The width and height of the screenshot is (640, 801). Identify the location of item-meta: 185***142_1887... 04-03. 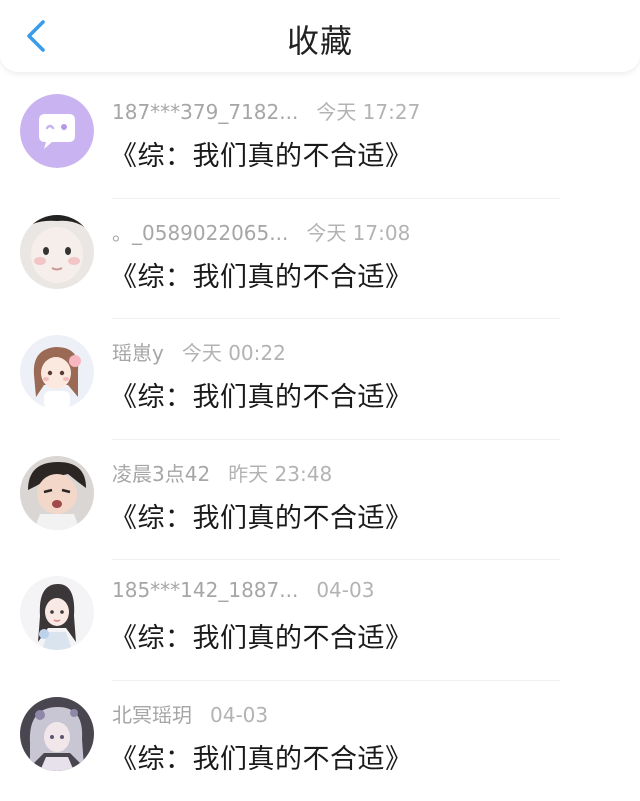
(243, 590).